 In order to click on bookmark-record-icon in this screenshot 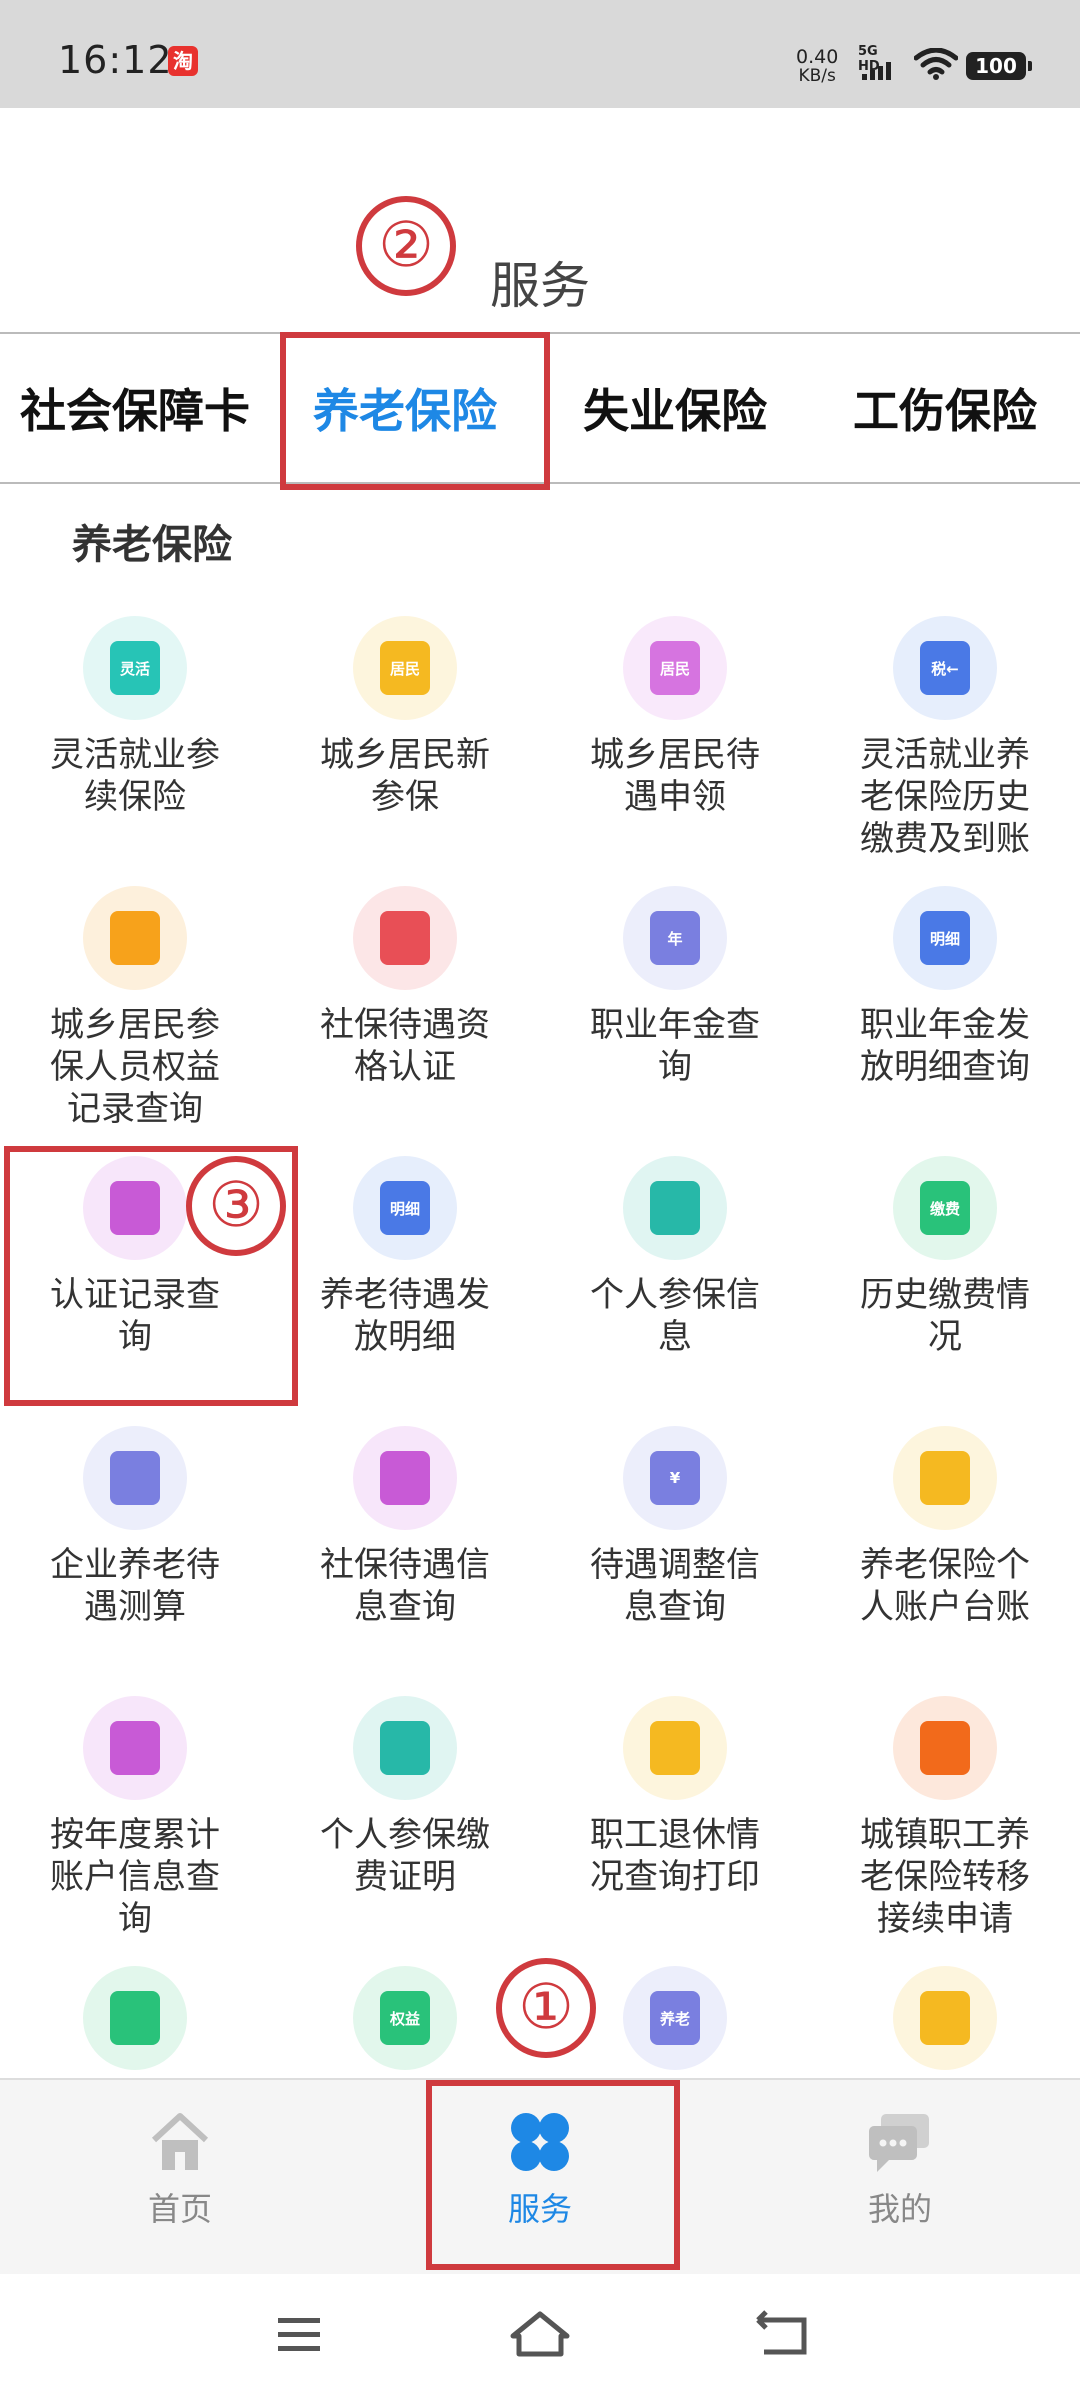, I will do `click(135, 938)`.